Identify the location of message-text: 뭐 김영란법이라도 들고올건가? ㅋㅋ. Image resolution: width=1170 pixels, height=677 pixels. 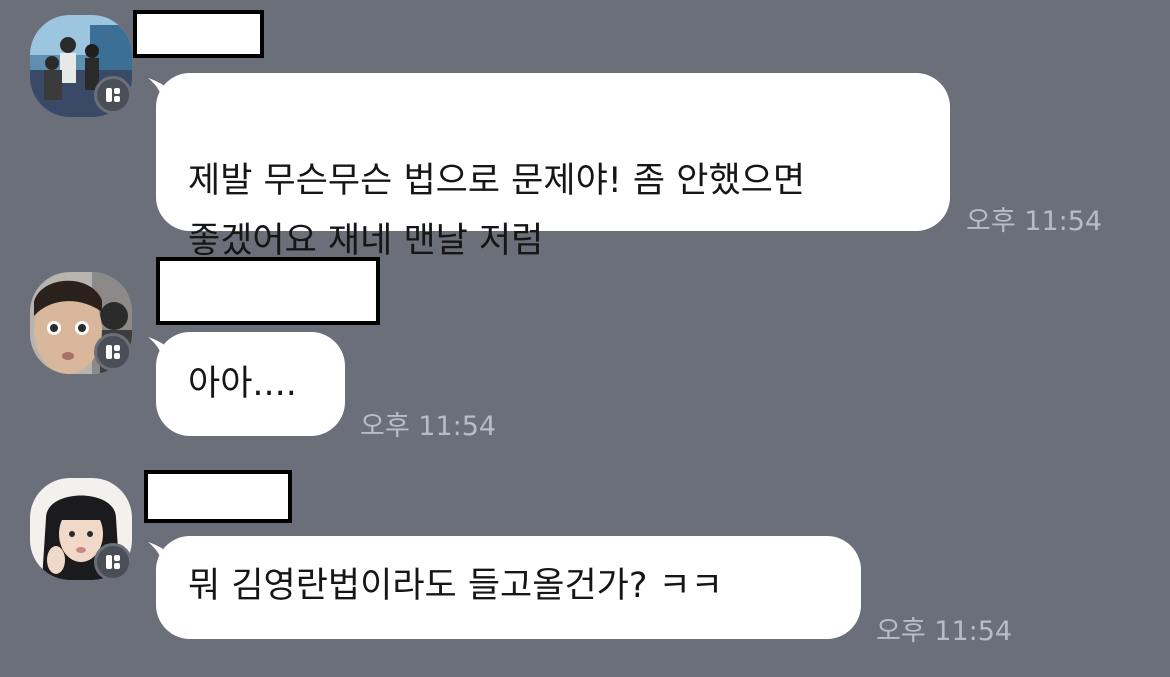
(455, 586).